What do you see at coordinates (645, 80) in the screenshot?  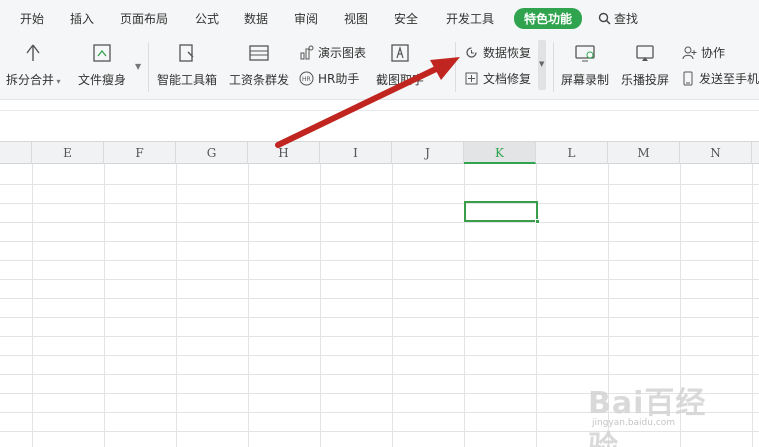 I see `cast-label: 乐播投屏` at bounding box center [645, 80].